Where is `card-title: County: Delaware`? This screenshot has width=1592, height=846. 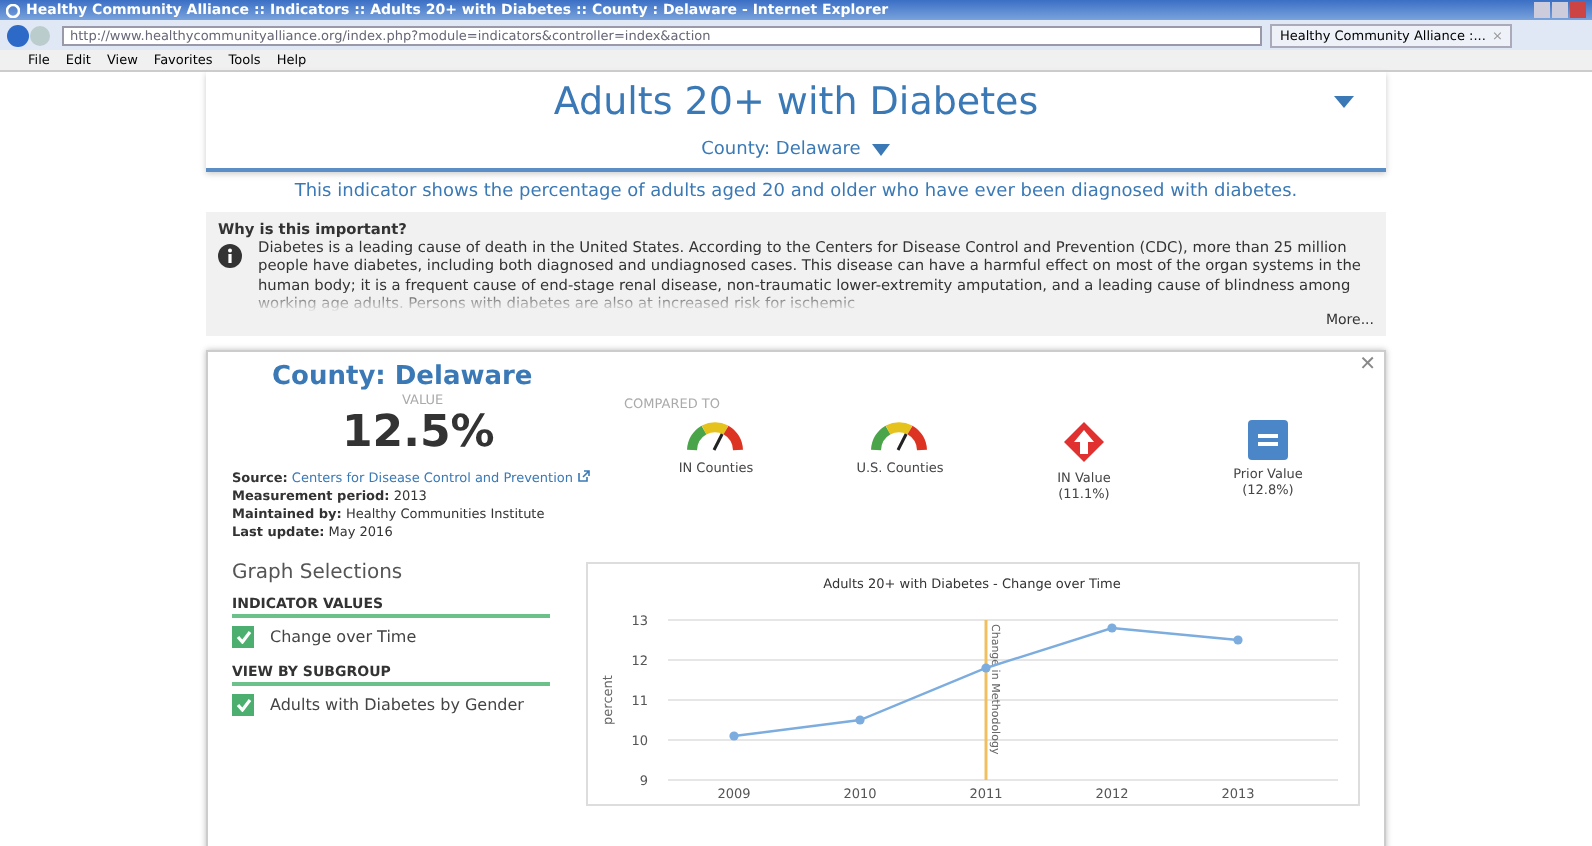
card-title: County: Delaware is located at coordinates (403, 377).